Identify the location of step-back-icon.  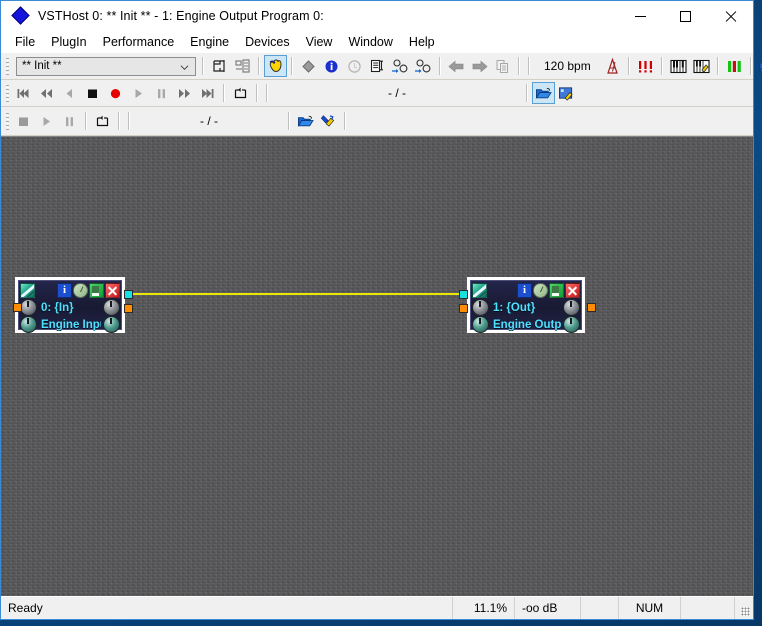
(69, 93).